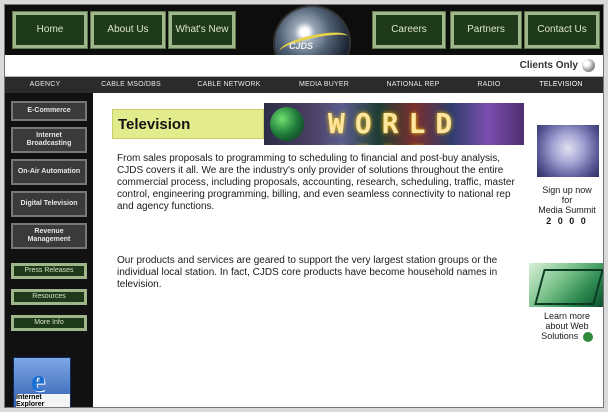 This screenshot has height=412, width=608. I want to click on go-arrow-icon, so click(587, 336).